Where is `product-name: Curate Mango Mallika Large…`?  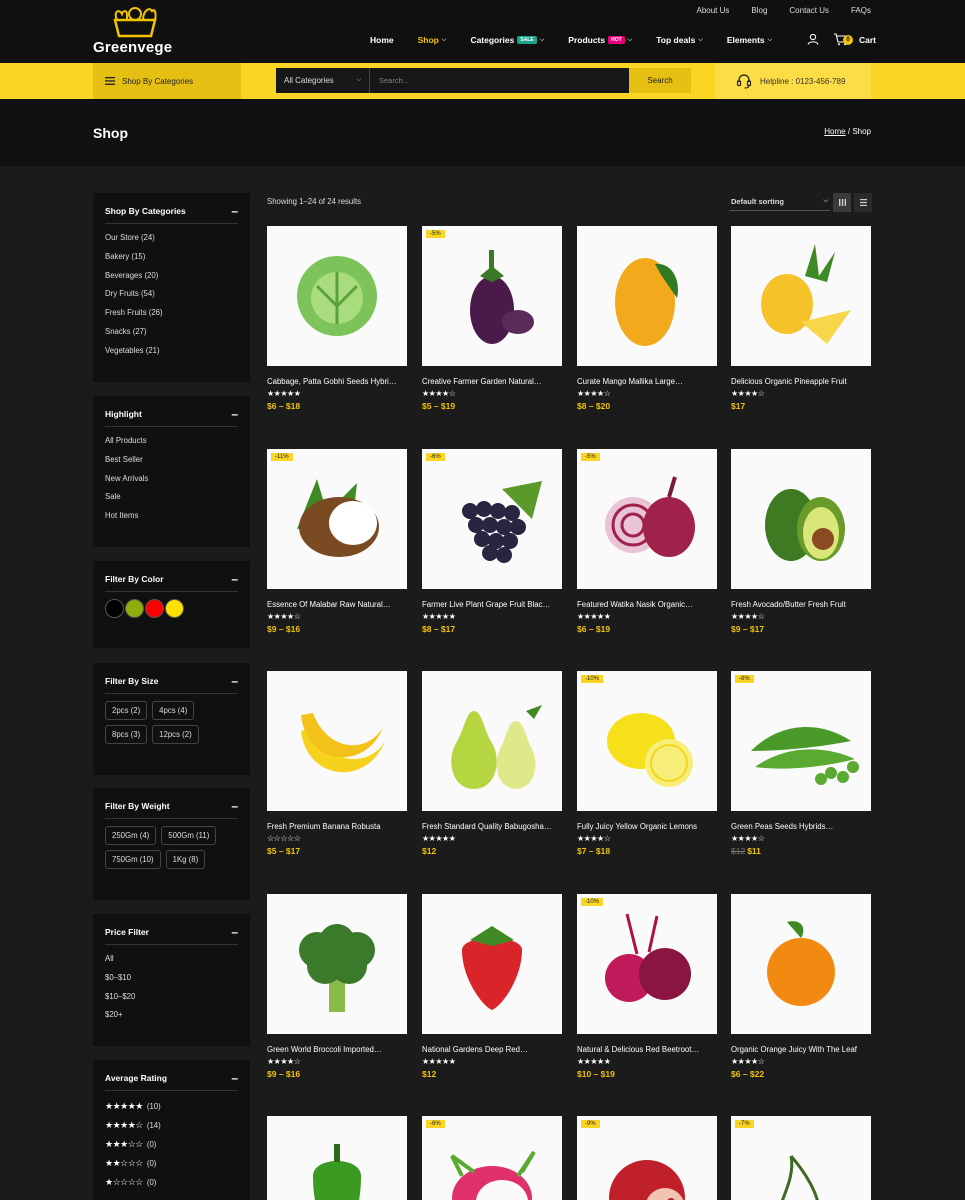 product-name: Curate Mango Mallika Large… is located at coordinates (647, 381).